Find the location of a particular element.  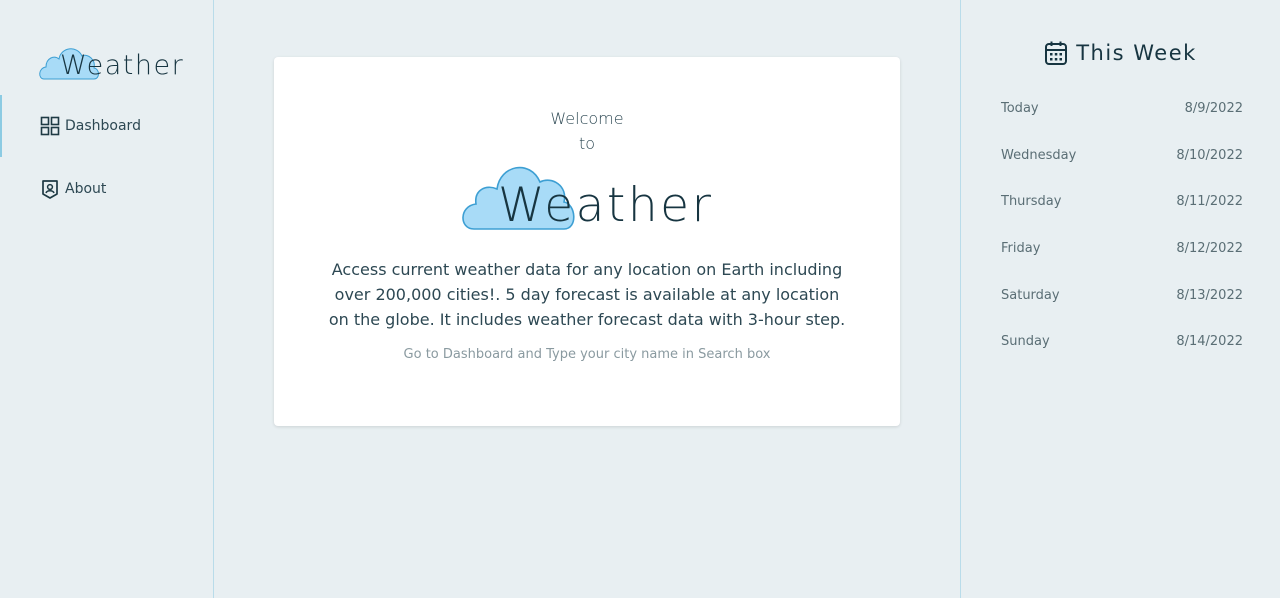

week-title: This Week is located at coordinates (1120, 53).